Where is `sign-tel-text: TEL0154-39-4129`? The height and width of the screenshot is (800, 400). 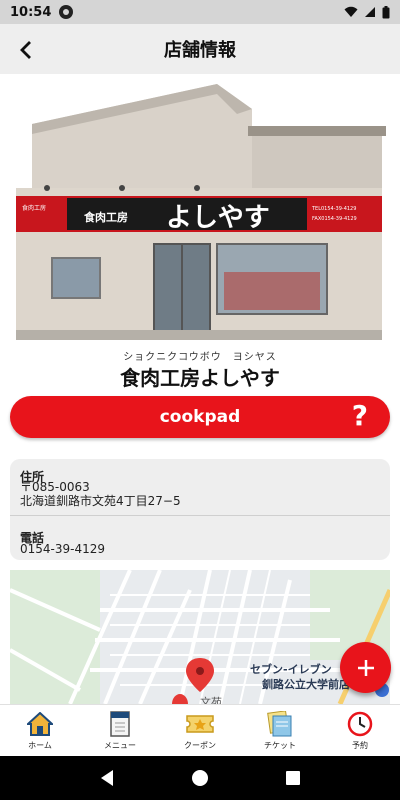 sign-tel-text: TEL0154-39-4129 is located at coordinates (333, 209).